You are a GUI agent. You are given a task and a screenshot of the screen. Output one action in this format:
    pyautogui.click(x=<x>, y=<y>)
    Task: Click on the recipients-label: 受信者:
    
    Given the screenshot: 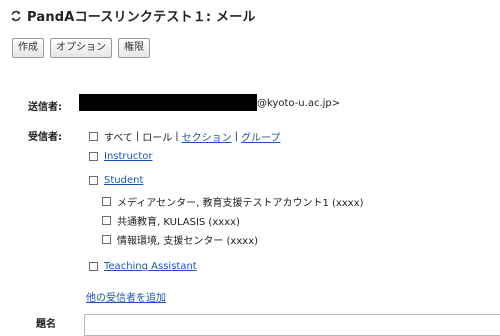 What is the action you would take?
    pyautogui.click(x=45, y=137)
    